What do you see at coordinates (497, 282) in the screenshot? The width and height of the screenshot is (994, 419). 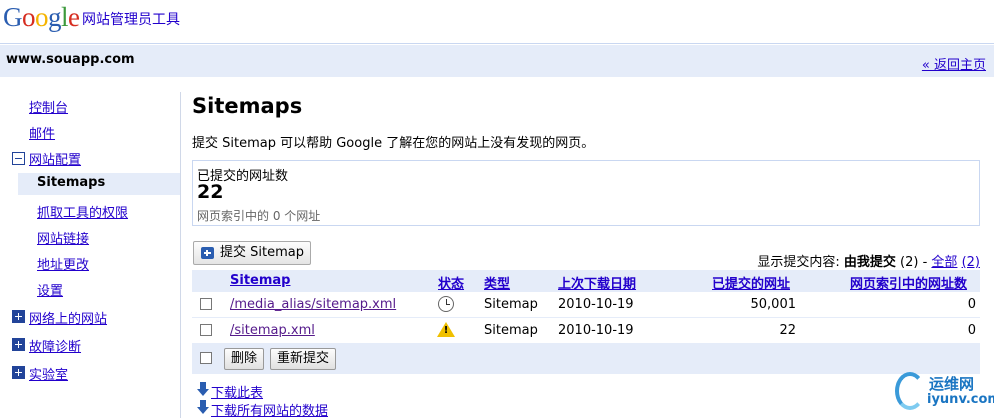 I see `col-header-type: 类型` at bounding box center [497, 282].